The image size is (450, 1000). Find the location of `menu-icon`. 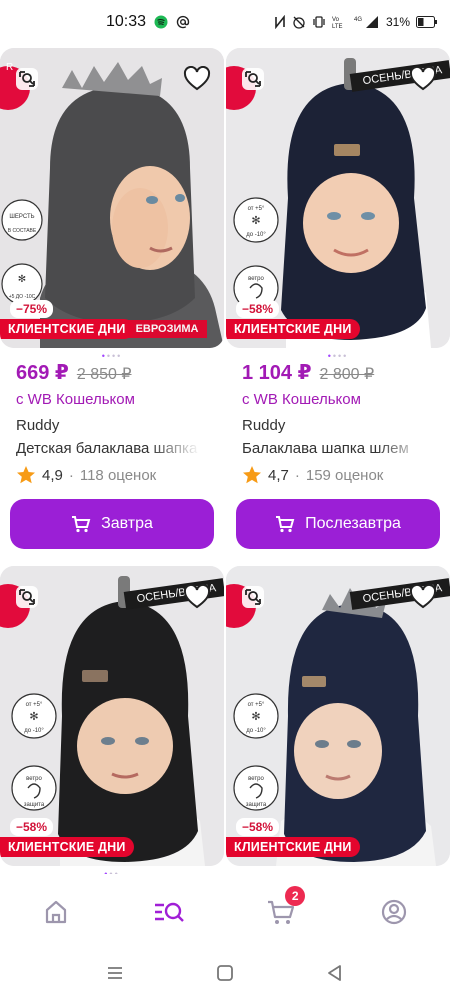

menu-icon is located at coordinates (115, 972).